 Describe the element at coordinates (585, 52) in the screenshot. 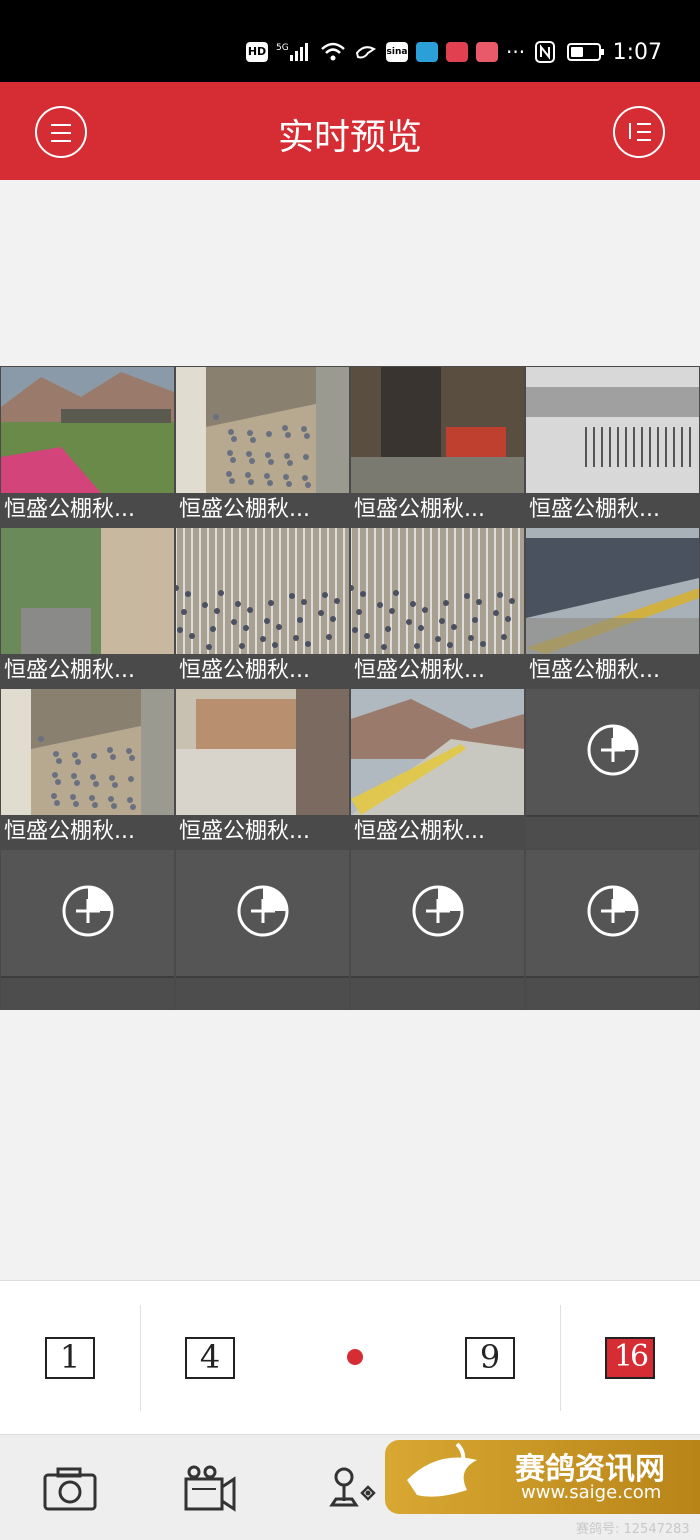

I see `battery-icon` at that location.